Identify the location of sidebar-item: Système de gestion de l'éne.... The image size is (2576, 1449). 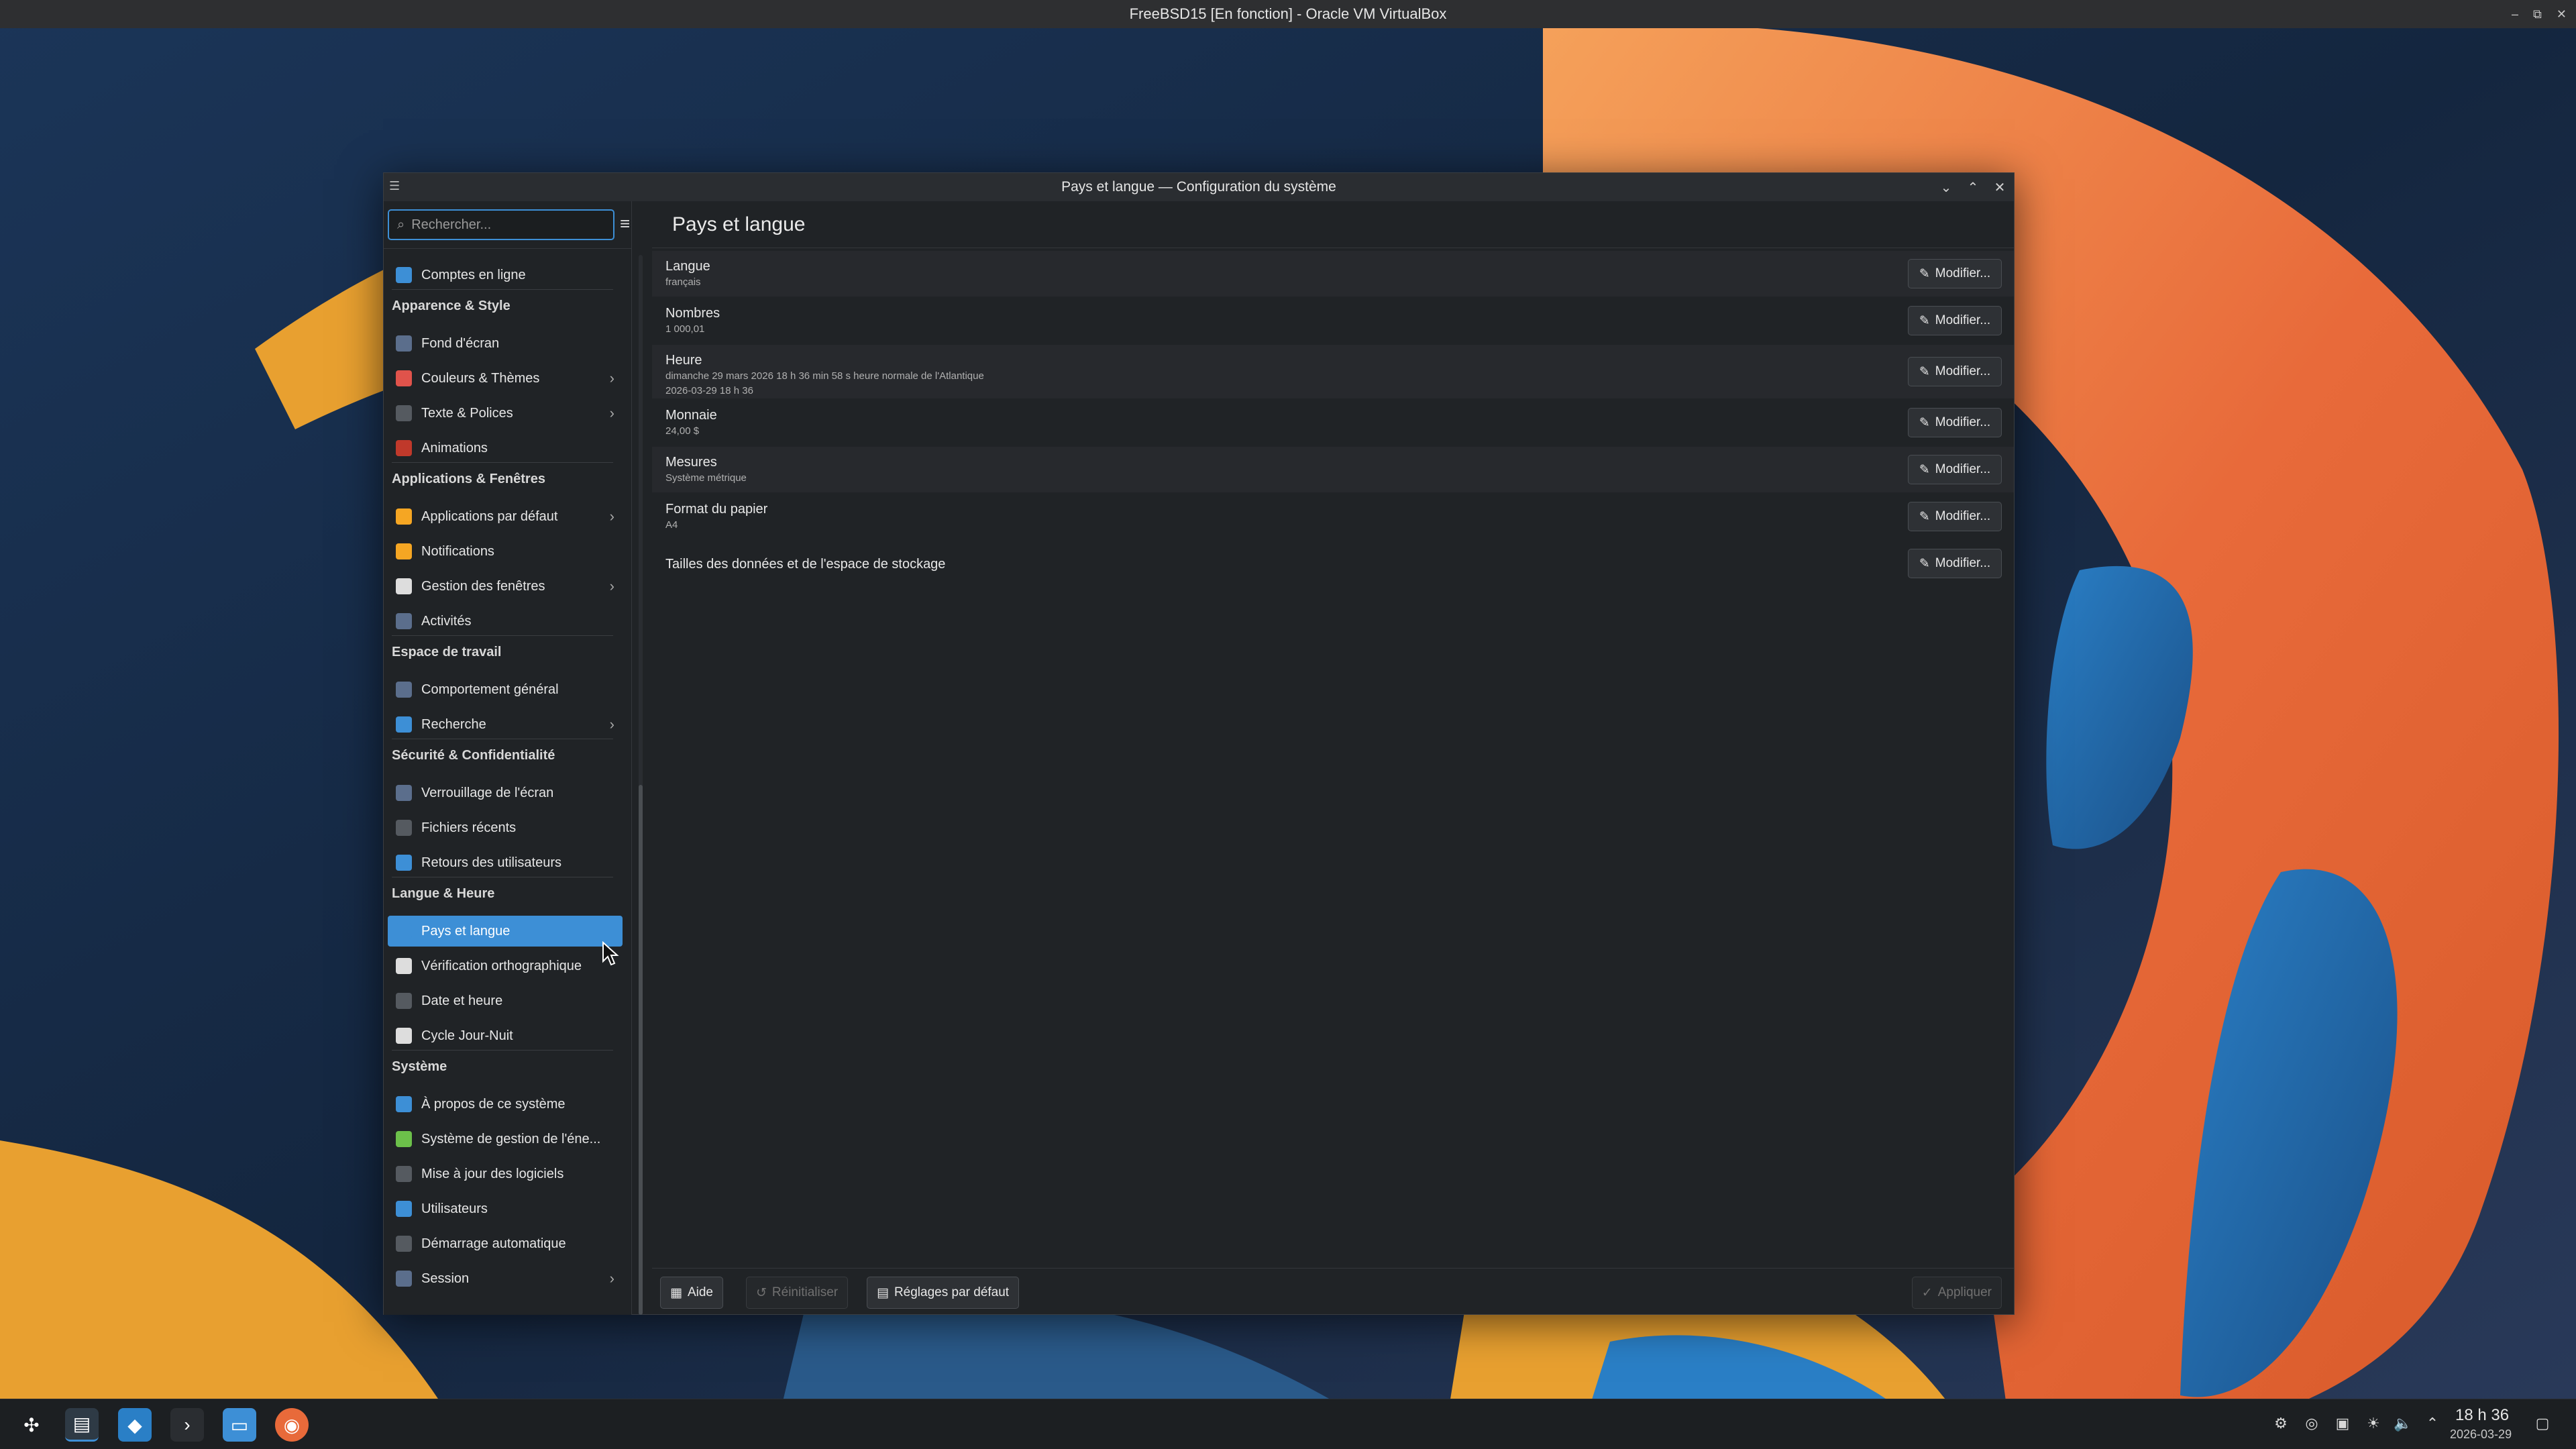
(505, 1139).